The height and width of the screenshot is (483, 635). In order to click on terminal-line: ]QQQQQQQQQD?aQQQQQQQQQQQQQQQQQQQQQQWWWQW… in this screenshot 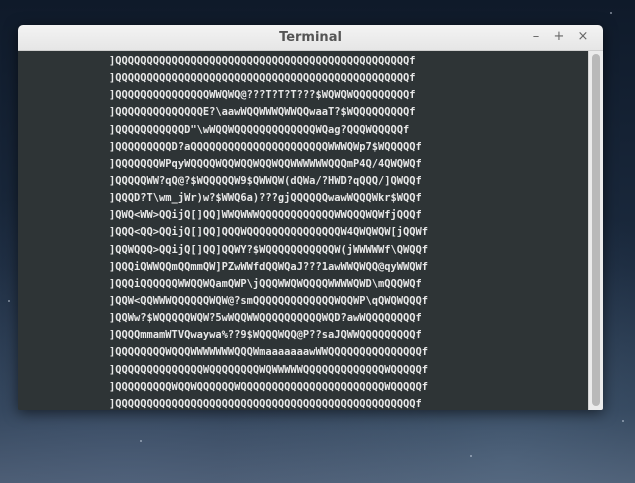, I will do `click(265, 146)`.